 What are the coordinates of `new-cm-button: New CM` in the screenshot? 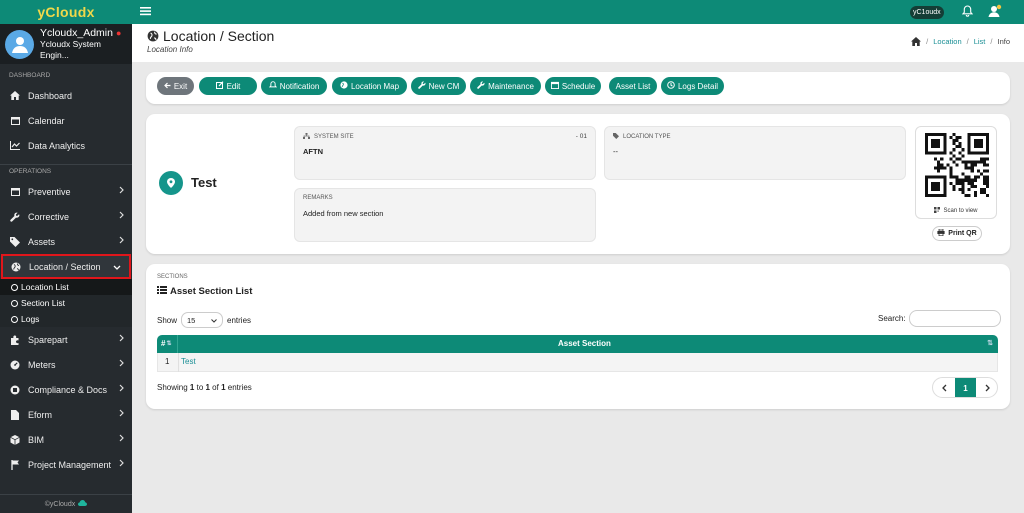 It's located at (438, 86).